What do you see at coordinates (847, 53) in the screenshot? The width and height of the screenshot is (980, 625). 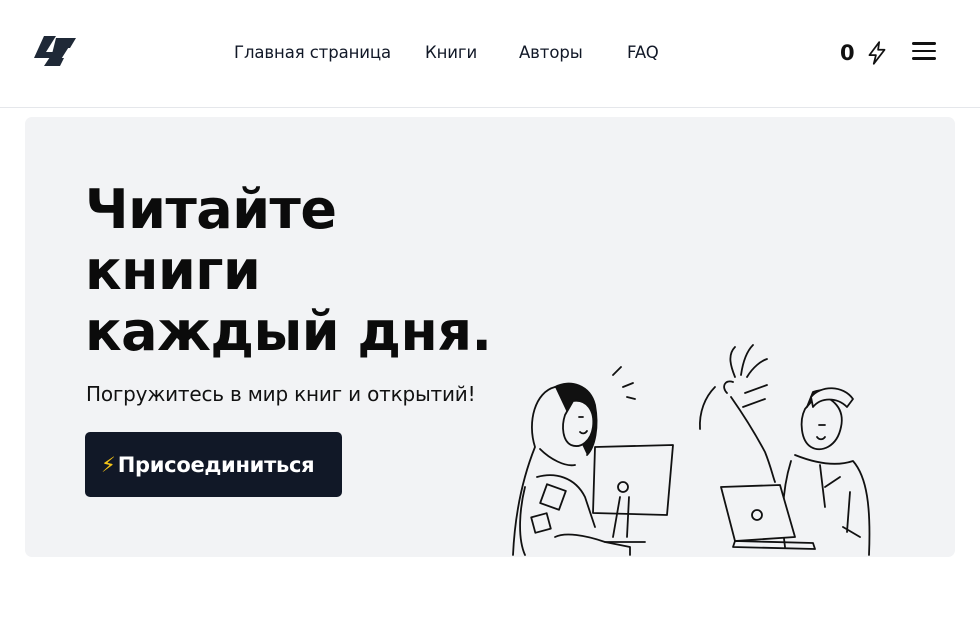 I see `points-count: 0` at bounding box center [847, 53].